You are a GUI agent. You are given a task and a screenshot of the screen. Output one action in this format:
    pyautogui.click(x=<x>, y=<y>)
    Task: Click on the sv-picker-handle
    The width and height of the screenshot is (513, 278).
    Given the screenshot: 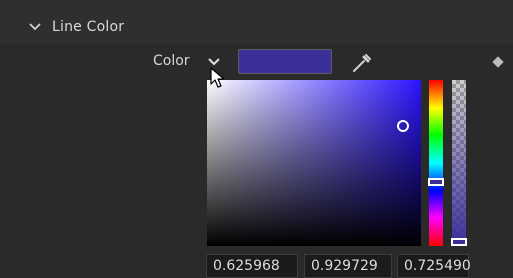 What is the action you would take?
    pyautogui.click(x=403, y=126)
    